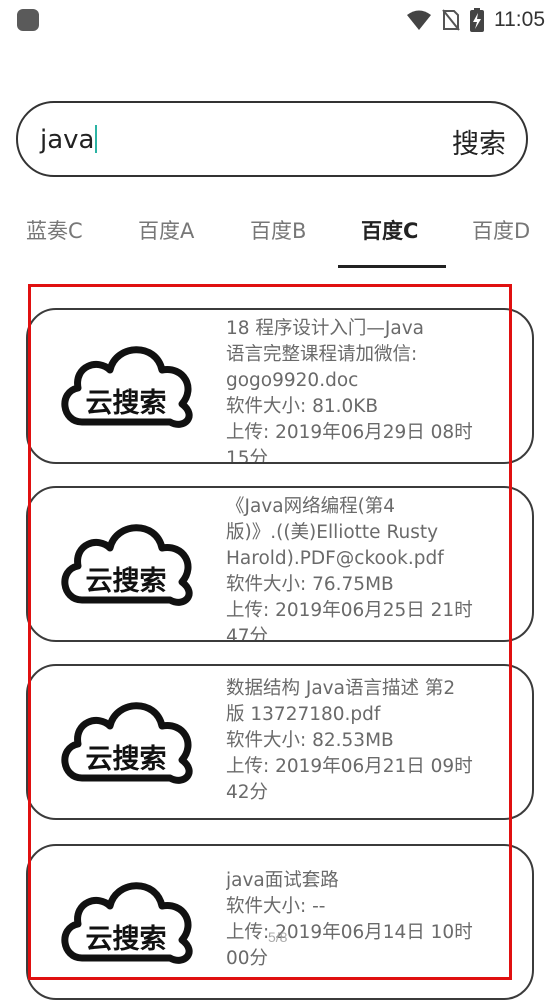 Image resolution: width=559 pixels, height=1000 pixels. I want to click on result-size: 软件大小: --, so click(276, 906).